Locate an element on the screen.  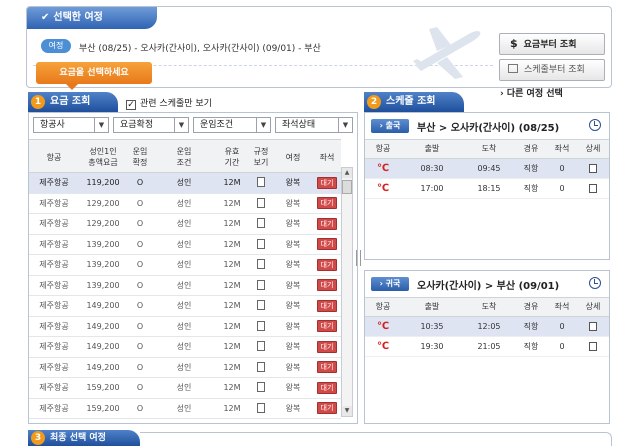
col-rules: 규정 보기 is located at coordinates (261, 157).